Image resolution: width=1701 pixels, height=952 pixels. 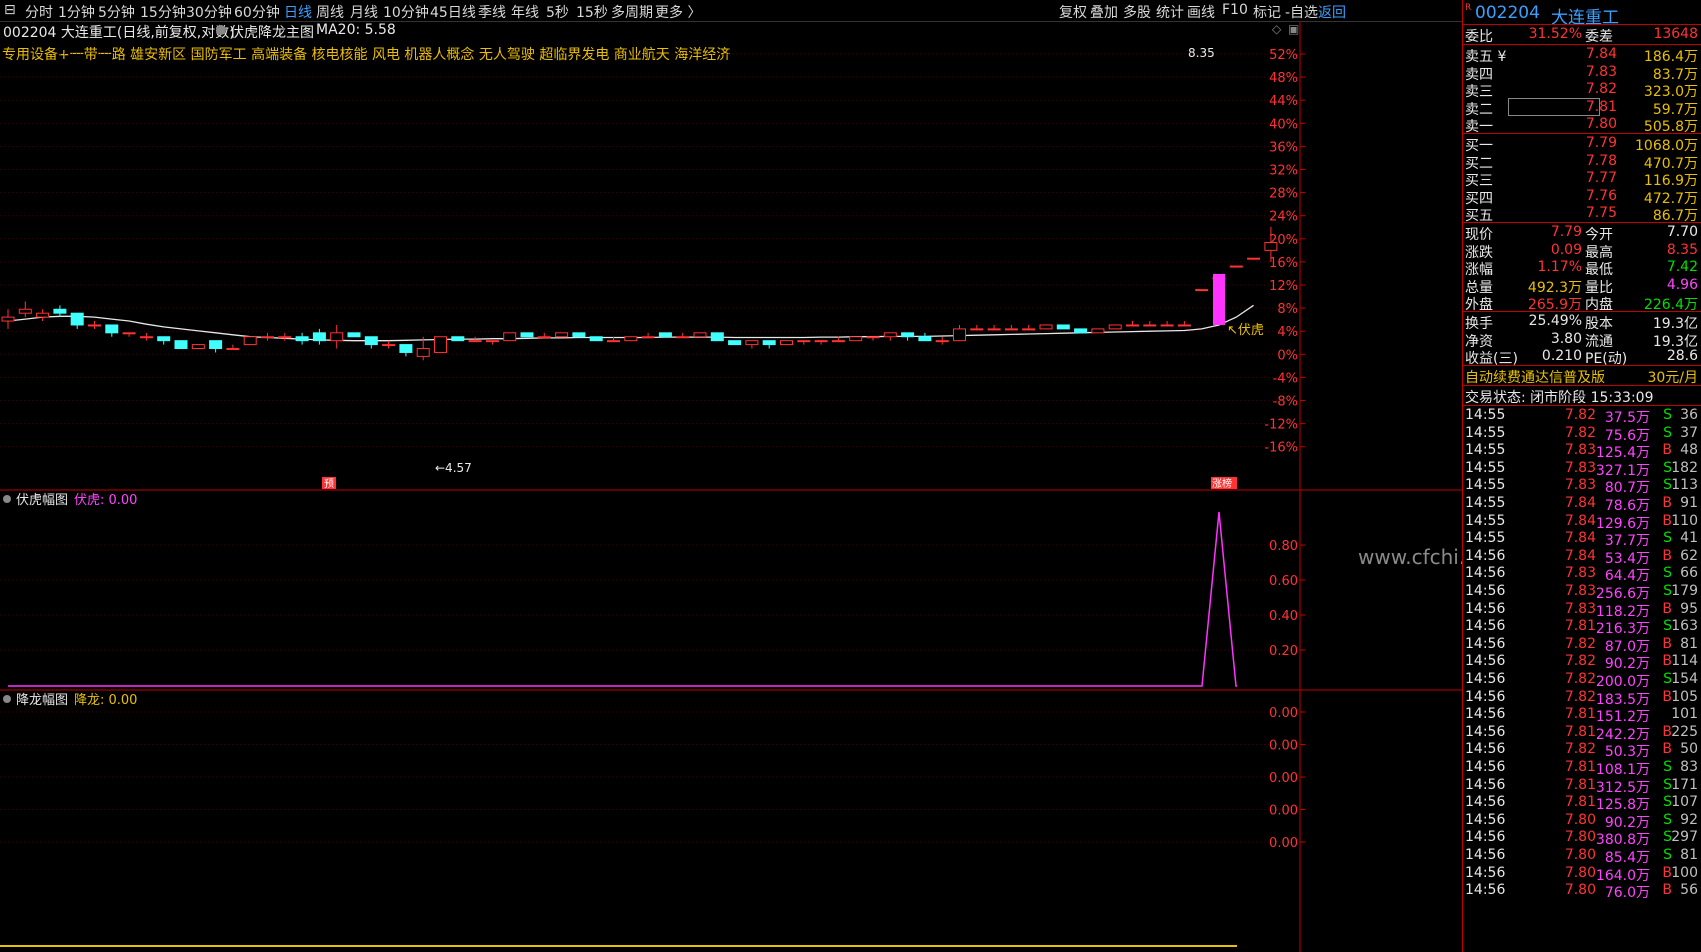 I want to click on sell-row: 卖三 7.82 323.0万, so click(x=1582, y=90).